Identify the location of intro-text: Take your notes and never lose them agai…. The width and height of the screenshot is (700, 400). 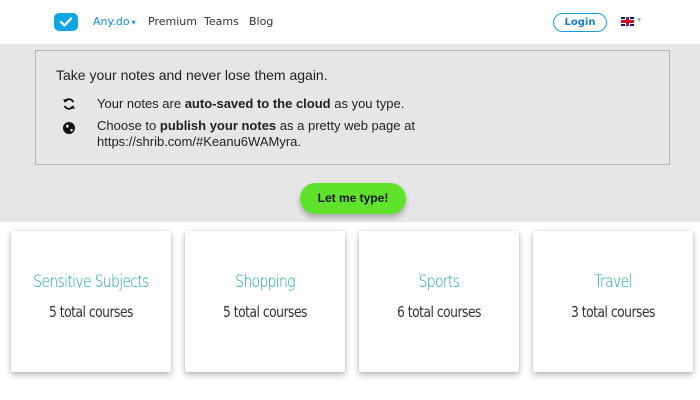
(192, 75).